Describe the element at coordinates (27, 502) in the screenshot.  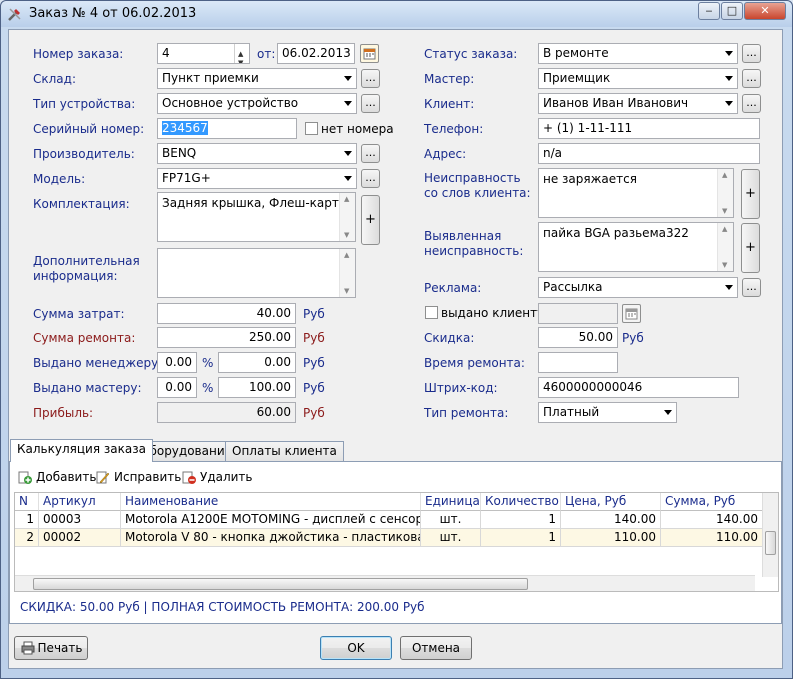
I see `col-header-n: N` at that location.